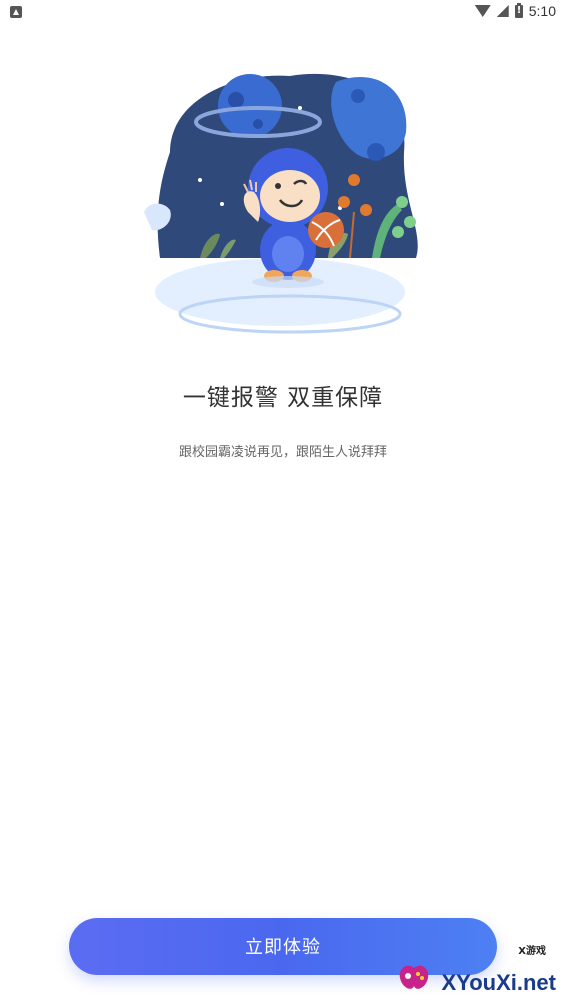 The height and width of the screenshot is (1006, 566). I want to click on onboarding-illustration, so click(281, 203).